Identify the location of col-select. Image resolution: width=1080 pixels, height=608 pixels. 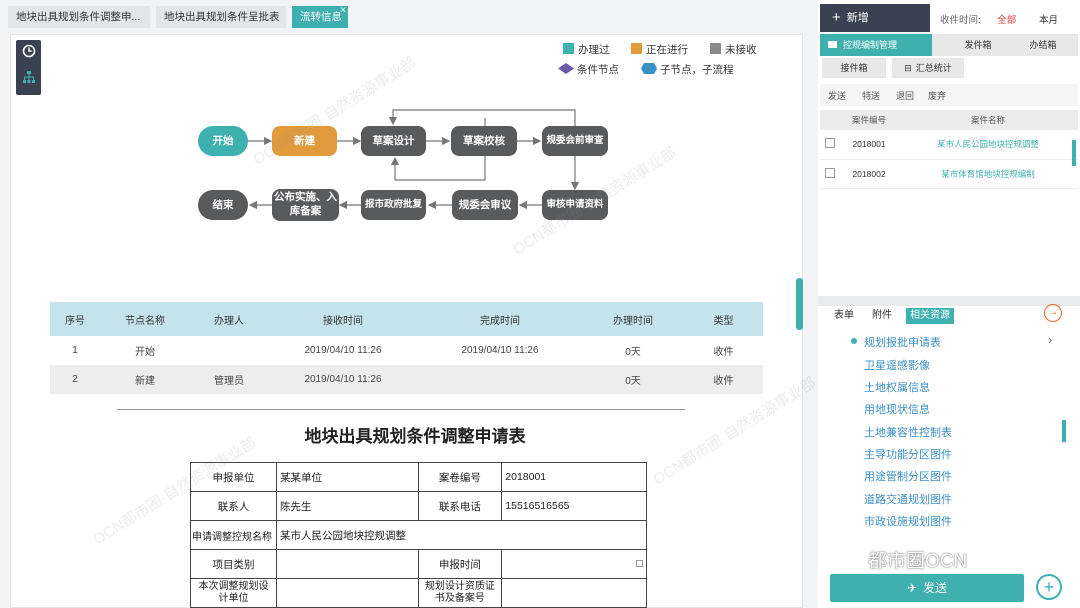
(830, 120).